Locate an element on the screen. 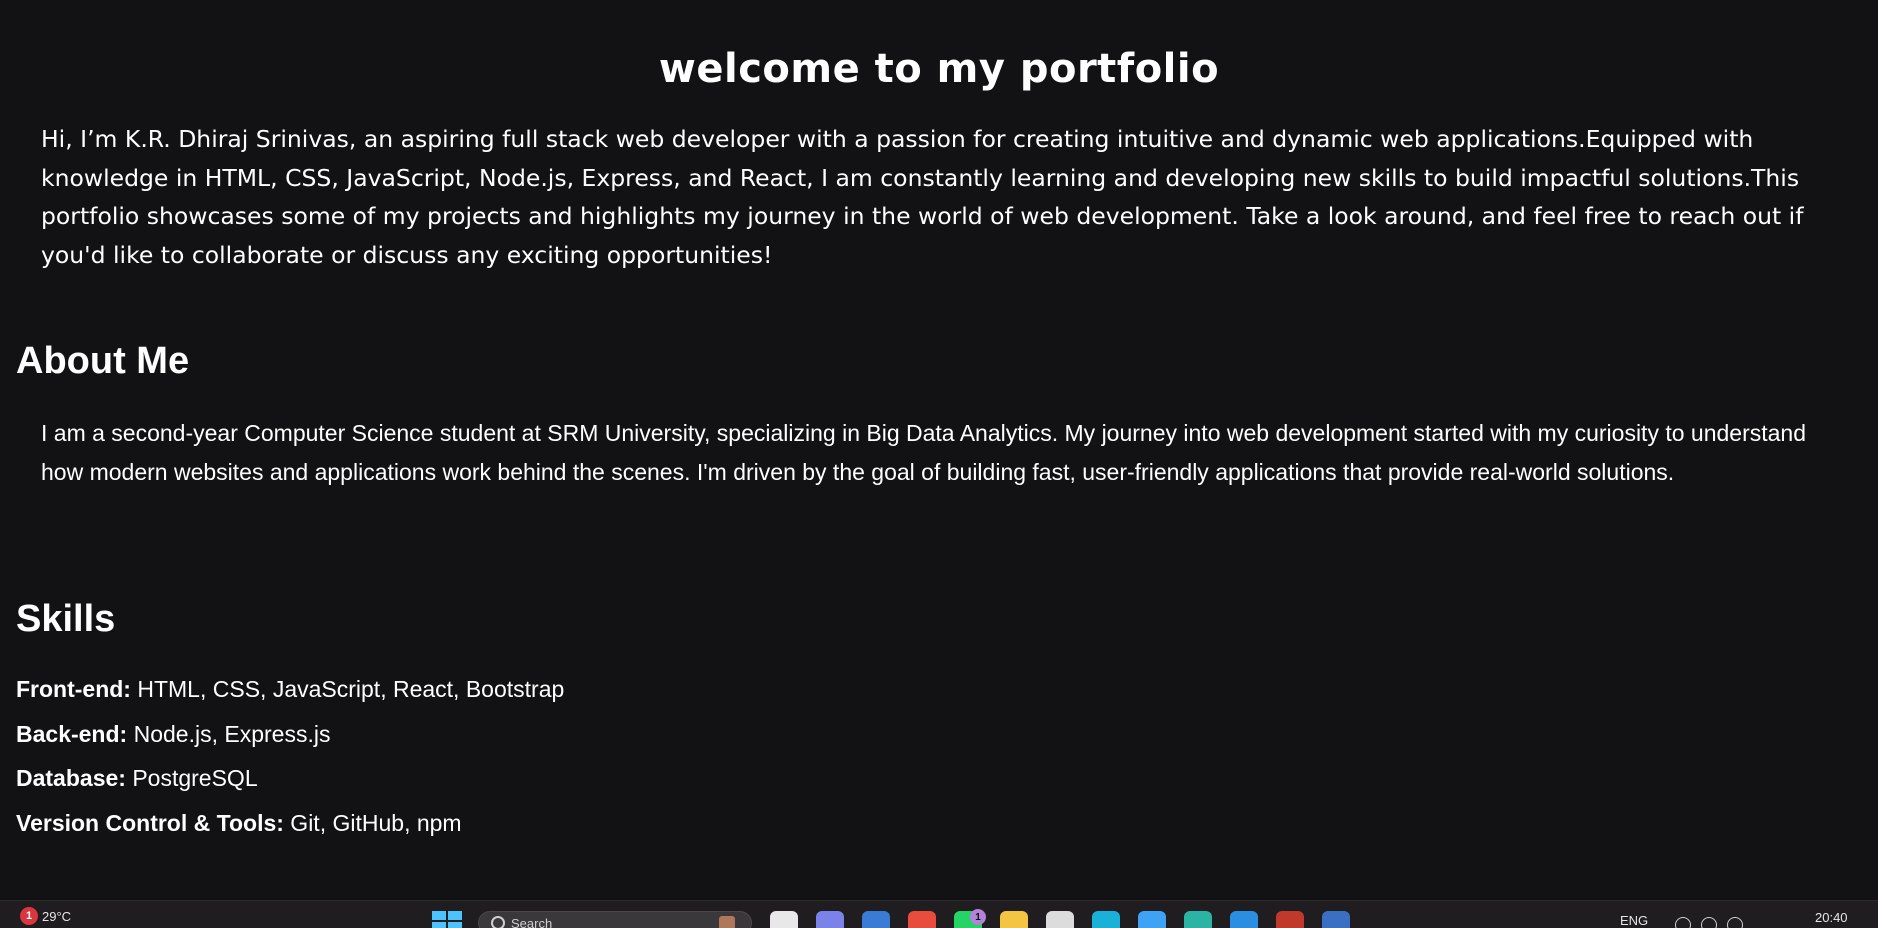 The height and width of the screenshot is (928, 1878). taskbar-search-box: Search is located at coordinates (615, 919).